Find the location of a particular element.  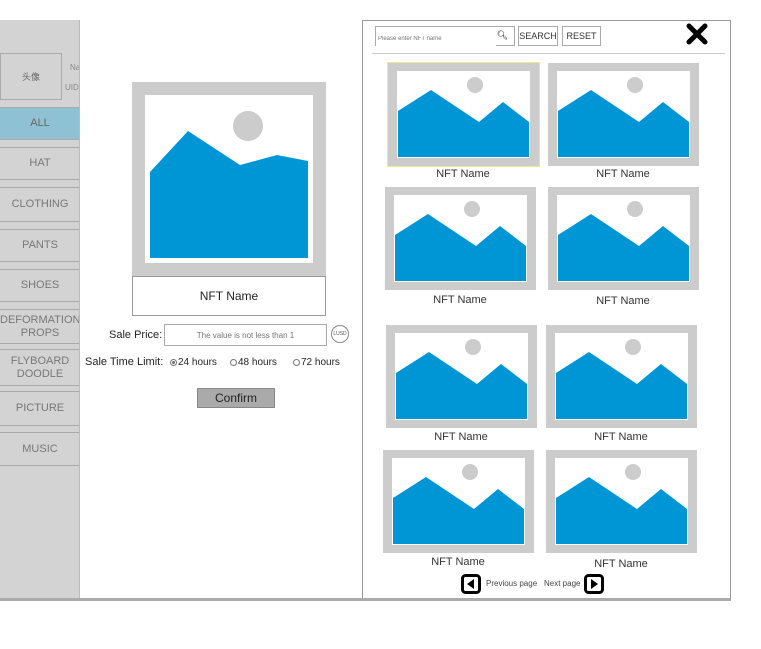

sale-price-input is located at coordinates (245, 335).